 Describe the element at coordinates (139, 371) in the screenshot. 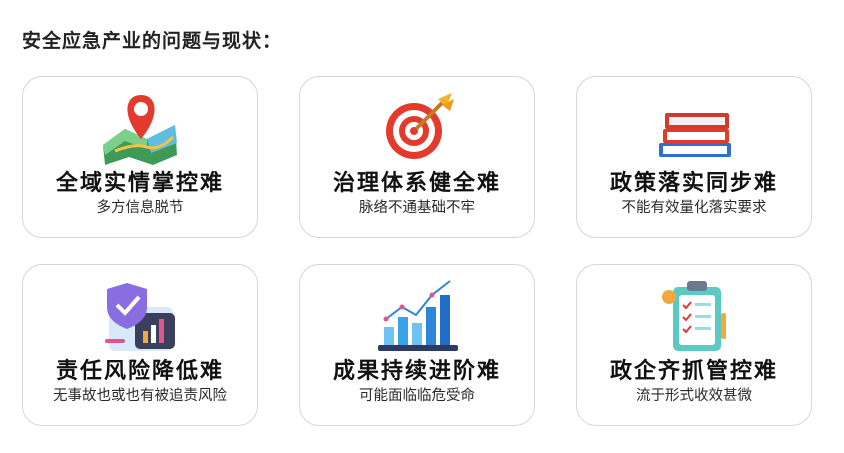

I see `card-title: 责任风险降低难` at that location.